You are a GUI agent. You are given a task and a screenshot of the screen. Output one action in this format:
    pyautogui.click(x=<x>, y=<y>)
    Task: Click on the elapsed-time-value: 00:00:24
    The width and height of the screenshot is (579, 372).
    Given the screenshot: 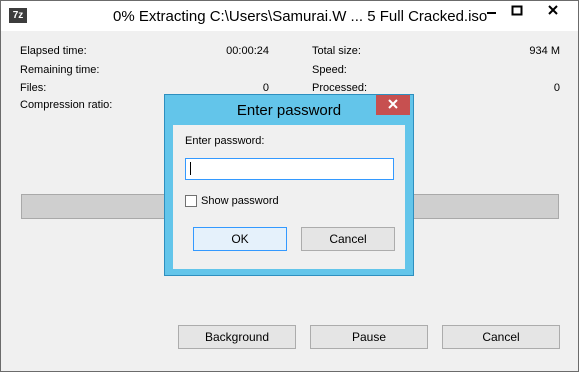 What is the action you would take?
    pyautogui.click(x=247, y=51)
    